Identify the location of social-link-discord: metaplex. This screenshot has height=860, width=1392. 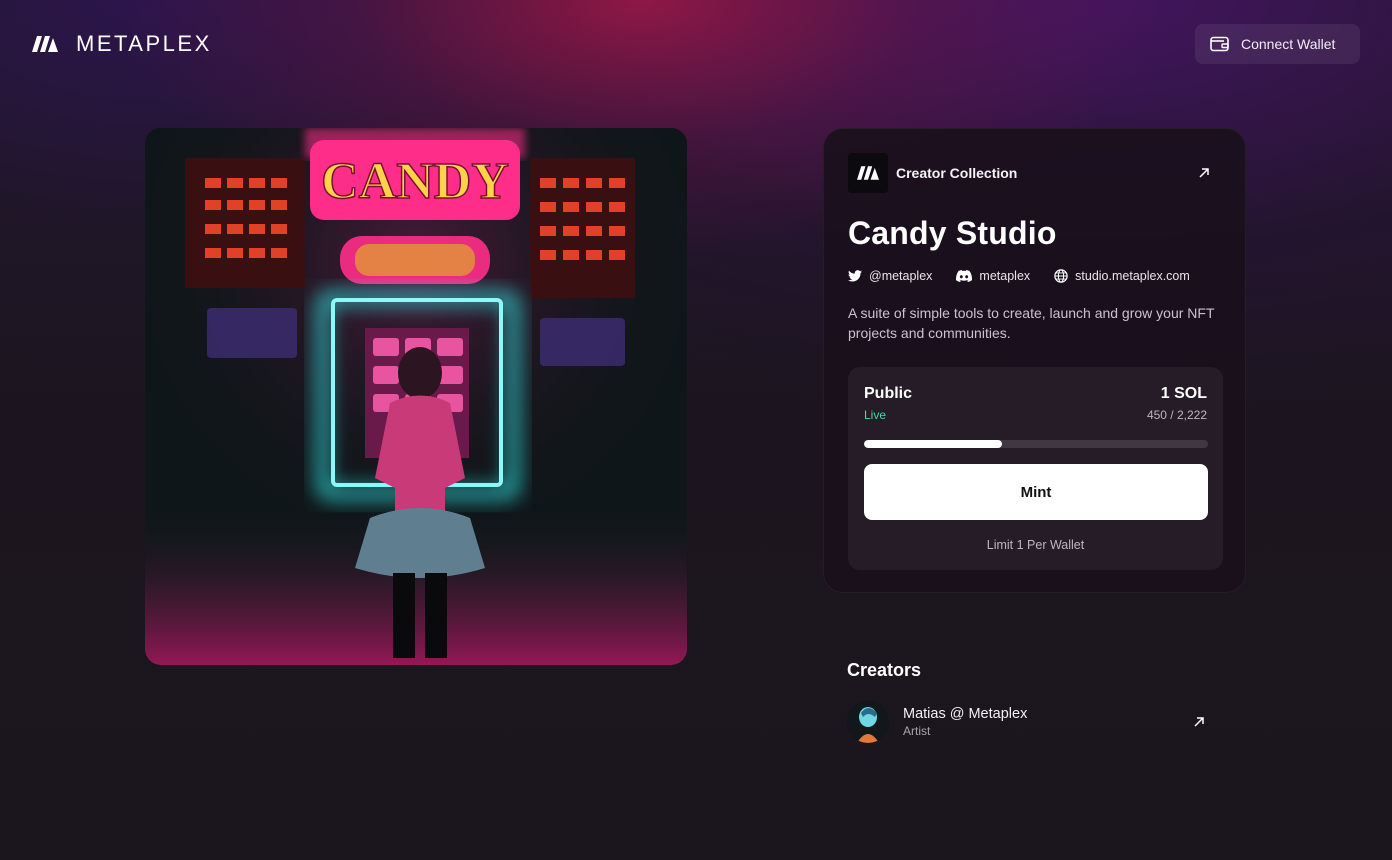
(993, 276).